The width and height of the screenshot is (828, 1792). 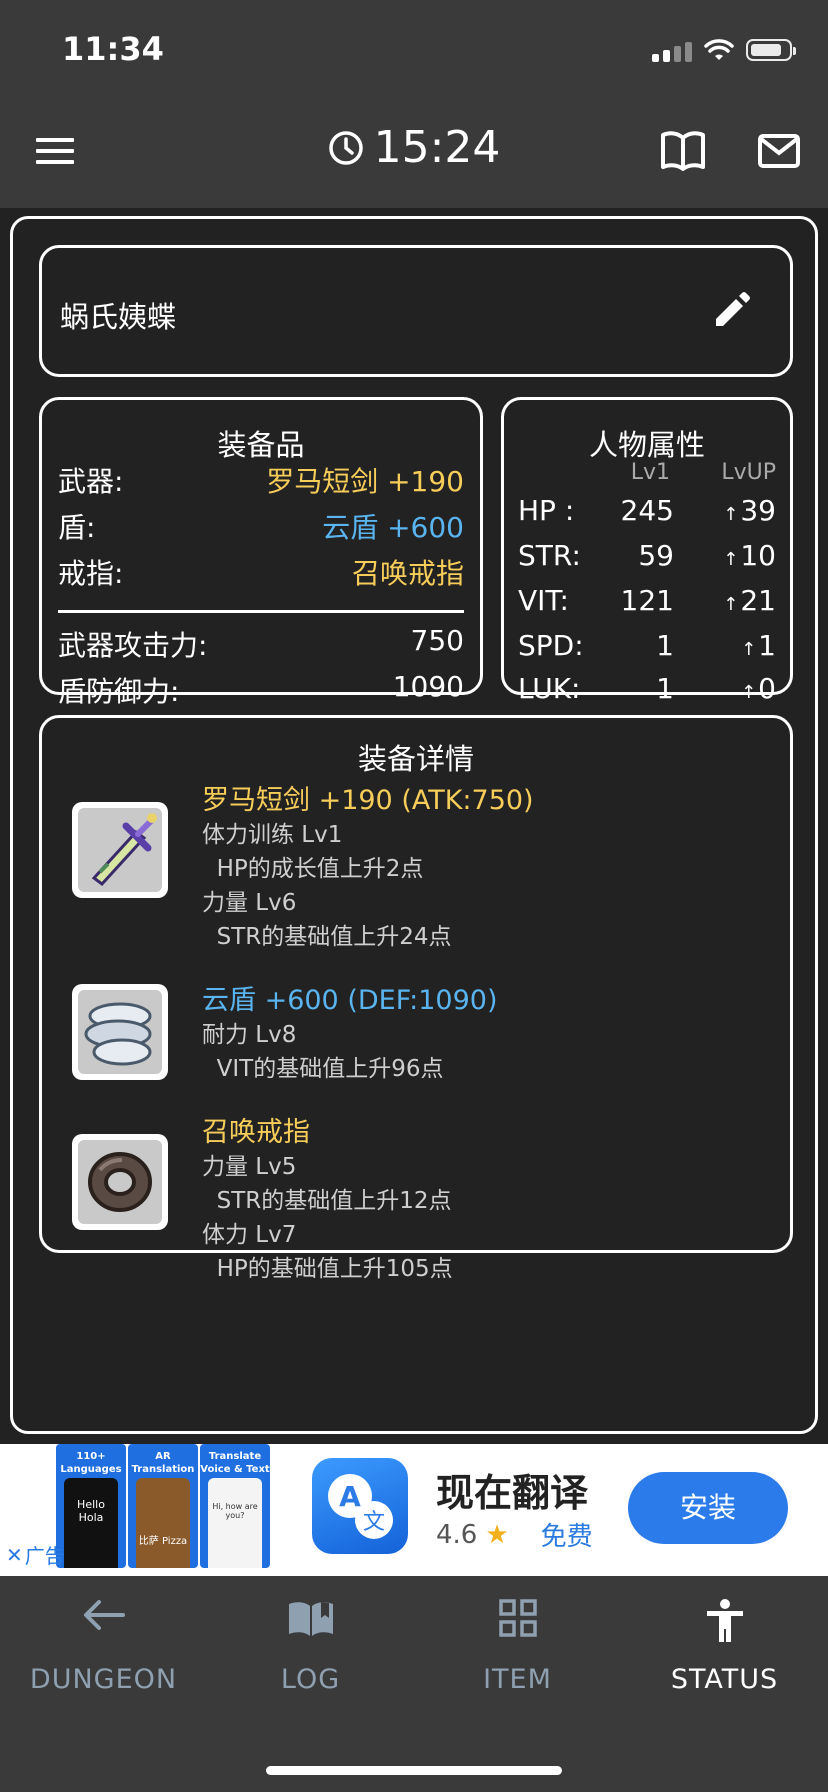 What do you see at coordinates (91, 1511) in the screenshot?
I see `ad-shot-phone-text: Hello Hola` at bounding box center [91, 1511].